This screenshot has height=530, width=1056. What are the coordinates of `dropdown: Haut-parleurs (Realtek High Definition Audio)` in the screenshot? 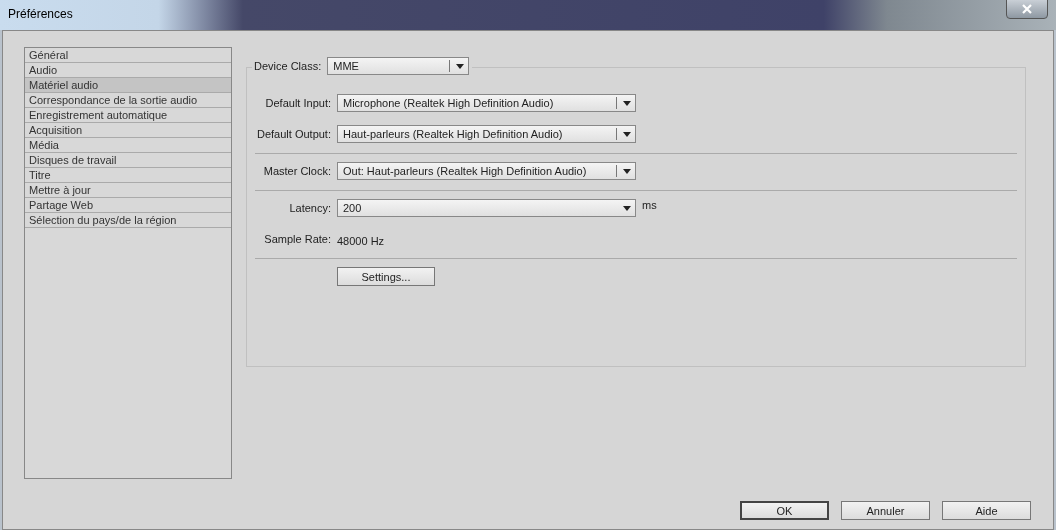 It's located at (486, 134).